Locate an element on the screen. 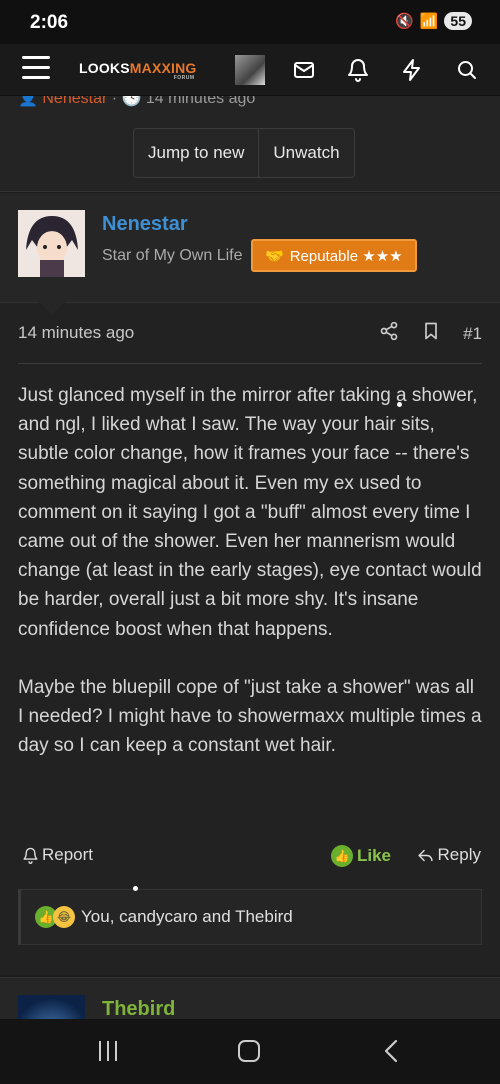 This screenshot has height=1084, width=500. back-icon is located at coordinates (391, 1053).